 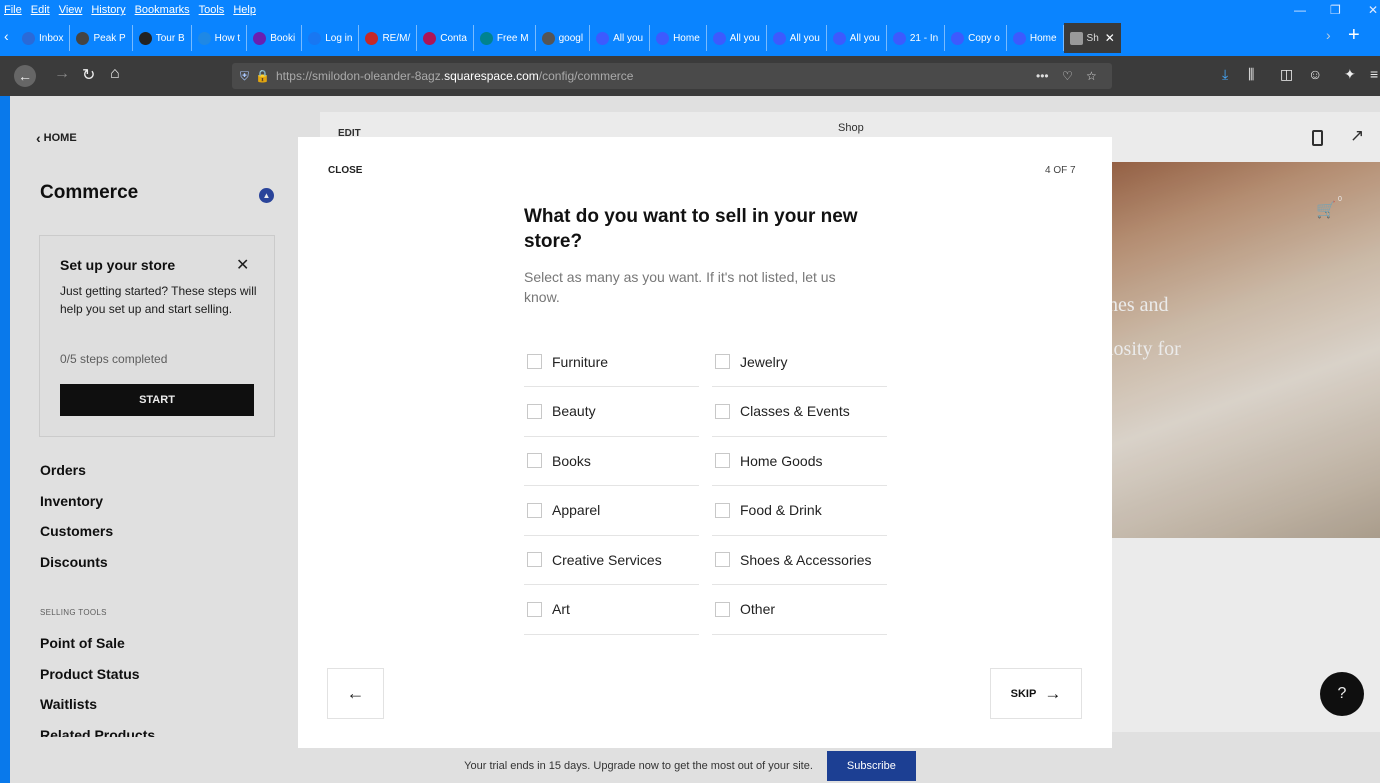 I want to click on page-actions-icon: •••, so click(x=1042, y=76).